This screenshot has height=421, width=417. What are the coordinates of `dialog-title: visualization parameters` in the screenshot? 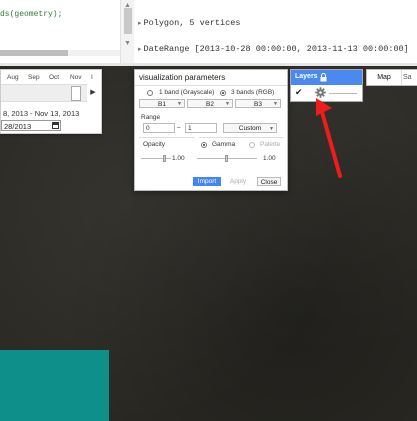 It's located at (182, 77).